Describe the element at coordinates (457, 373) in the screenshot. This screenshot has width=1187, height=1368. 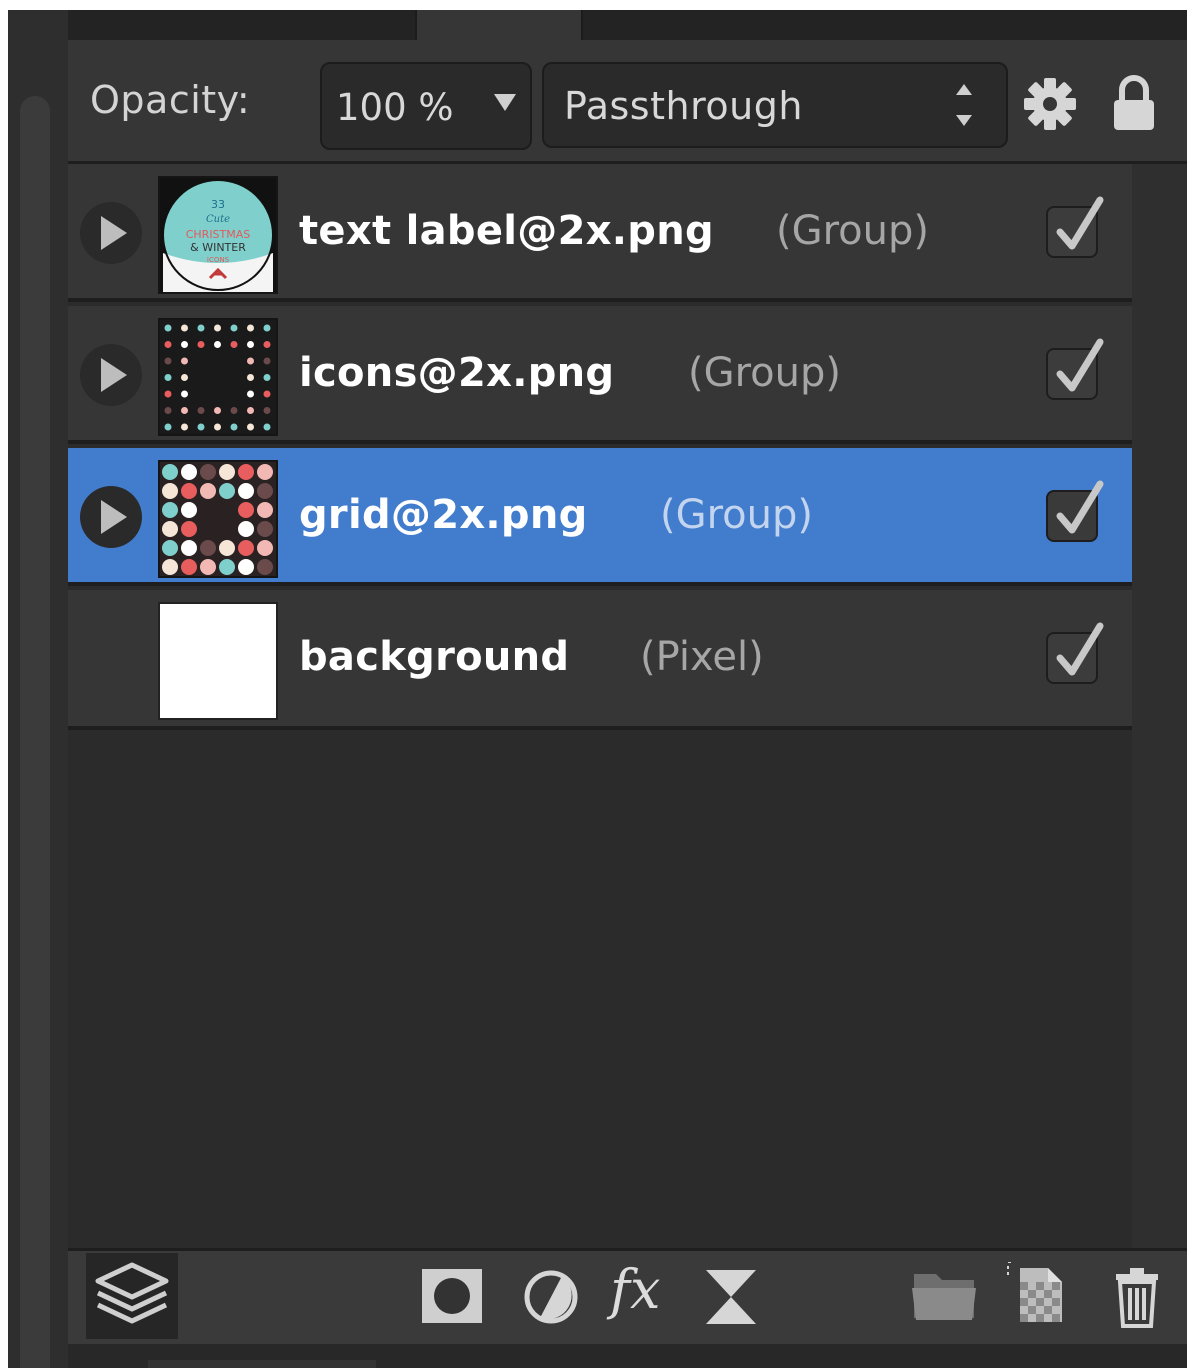
I see `layer-name: icons@2x.png` at that location.